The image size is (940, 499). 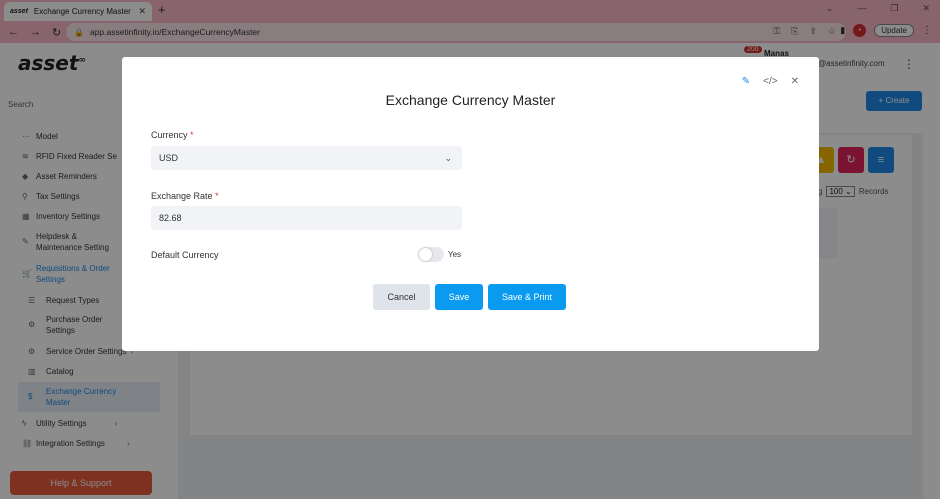 What do you see at coordinates (169, 158) in the screenshot?
I see `currency-value: USD` at bounding box center [169, 158].